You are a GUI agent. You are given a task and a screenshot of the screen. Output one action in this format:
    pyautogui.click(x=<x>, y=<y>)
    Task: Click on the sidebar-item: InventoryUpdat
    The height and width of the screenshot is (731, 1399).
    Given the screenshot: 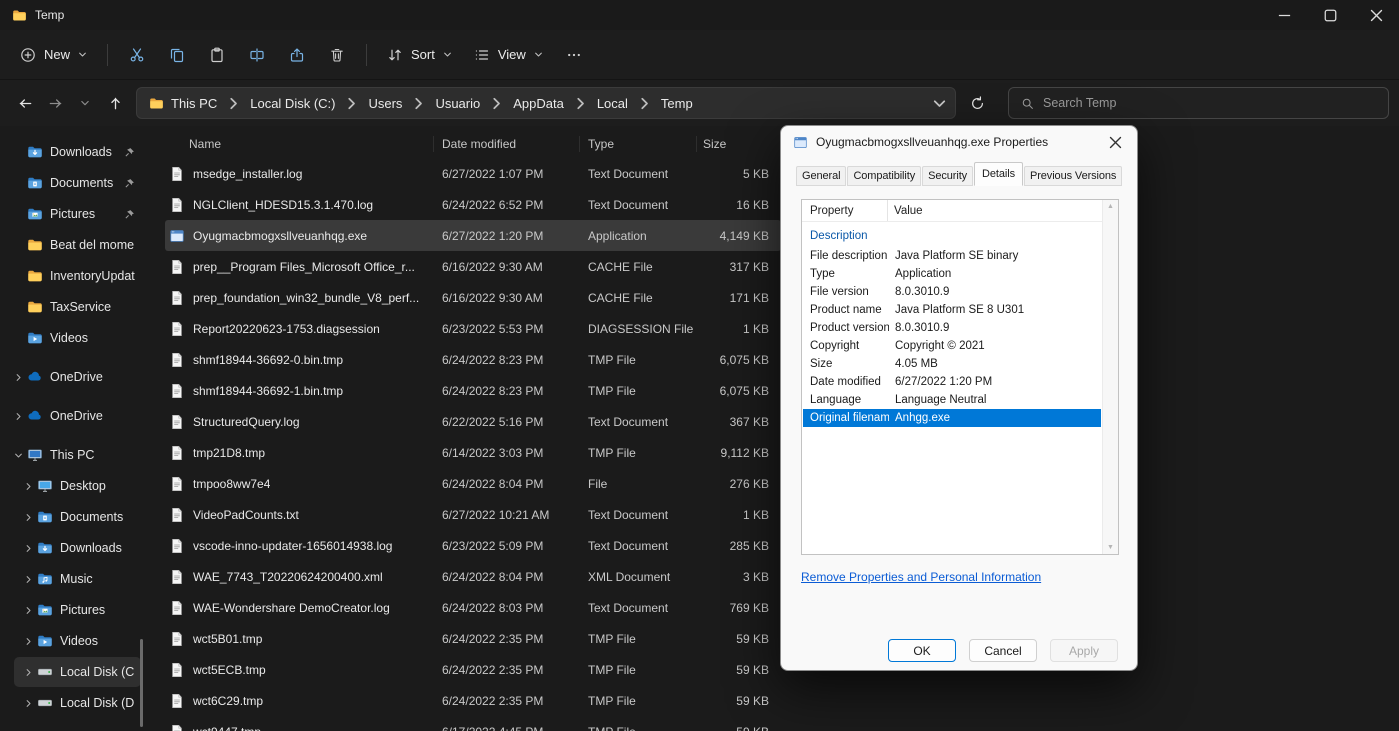 What is the action you would take?
    pyautogui.click(x=72, y=276)
    